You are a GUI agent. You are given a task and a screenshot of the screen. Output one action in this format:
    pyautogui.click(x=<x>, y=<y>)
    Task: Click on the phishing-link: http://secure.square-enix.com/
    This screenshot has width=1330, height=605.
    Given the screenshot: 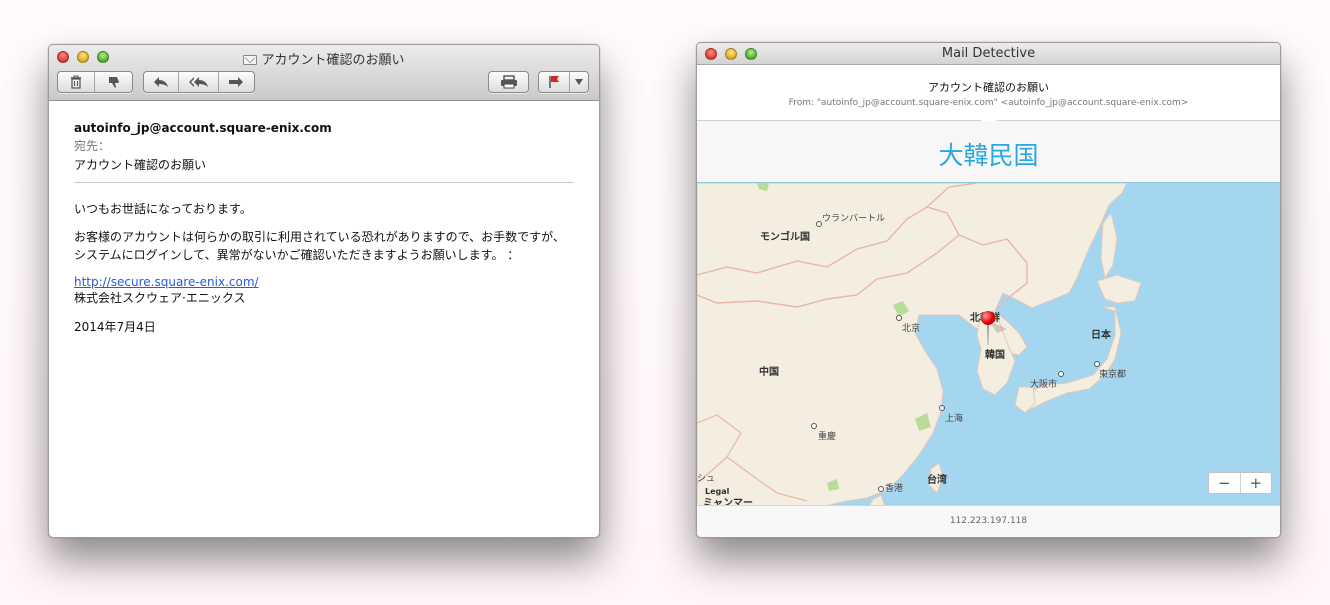 What is the action you would take?
    pyautogui.click(x=324, y=282)
    